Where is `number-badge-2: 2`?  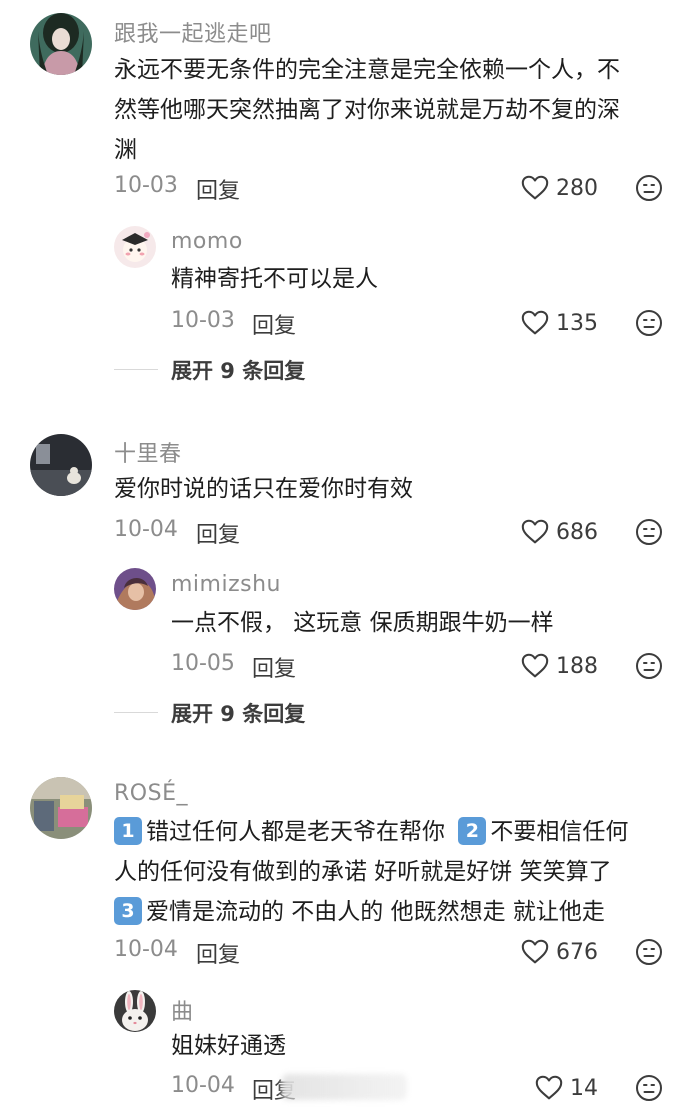
number-badge-2: 2 is located at coordinates (472, 830).